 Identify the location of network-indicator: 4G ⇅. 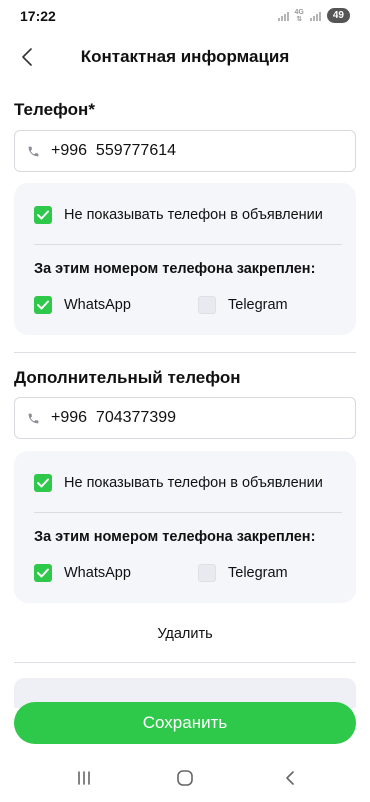
(299, 16).